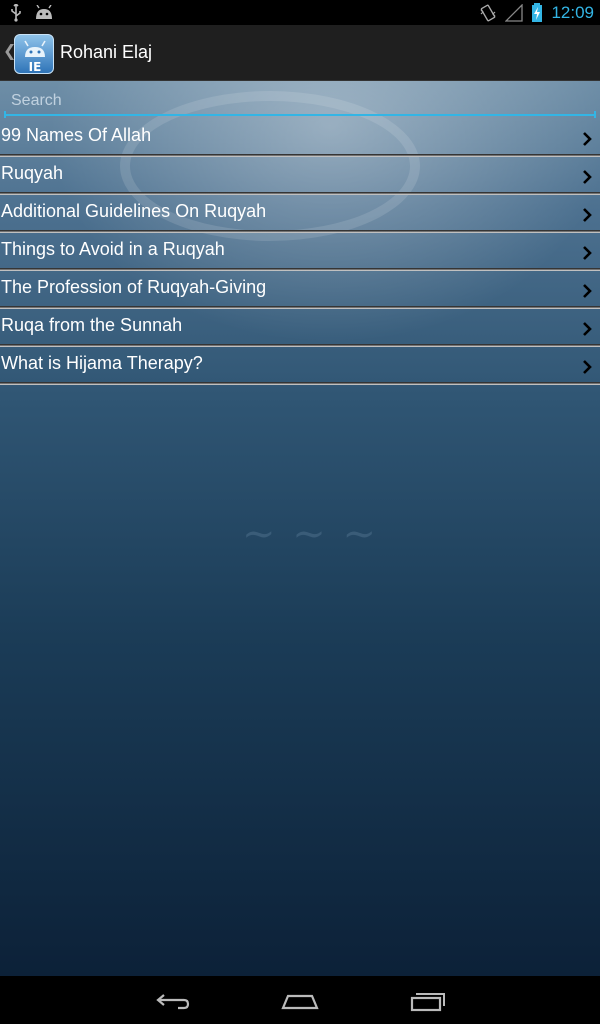 This screenshot has width=600, height=1024. I want to click on search-input, so click(300, 102).